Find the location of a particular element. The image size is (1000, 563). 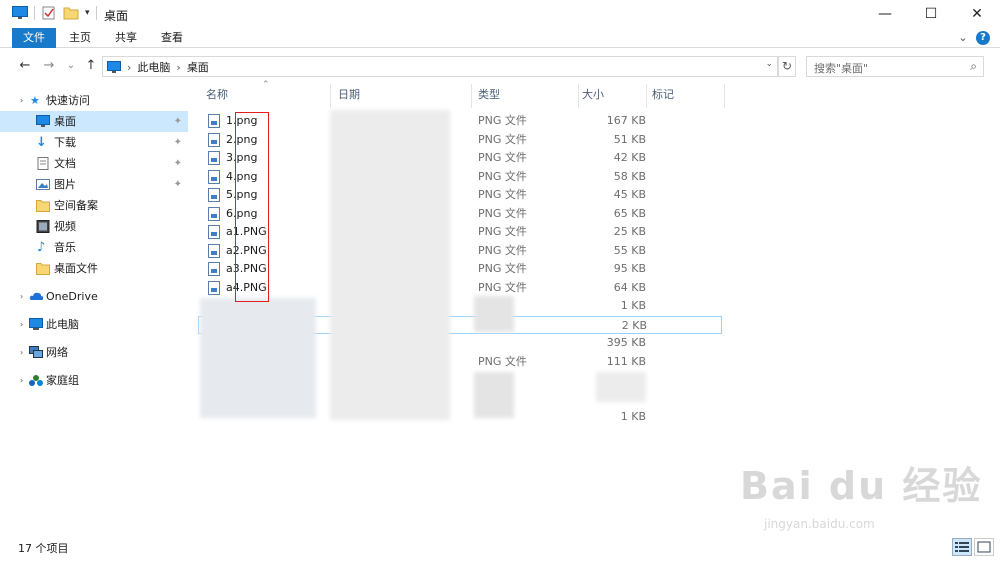

cloud-icon is located at coordinates (36, 296).